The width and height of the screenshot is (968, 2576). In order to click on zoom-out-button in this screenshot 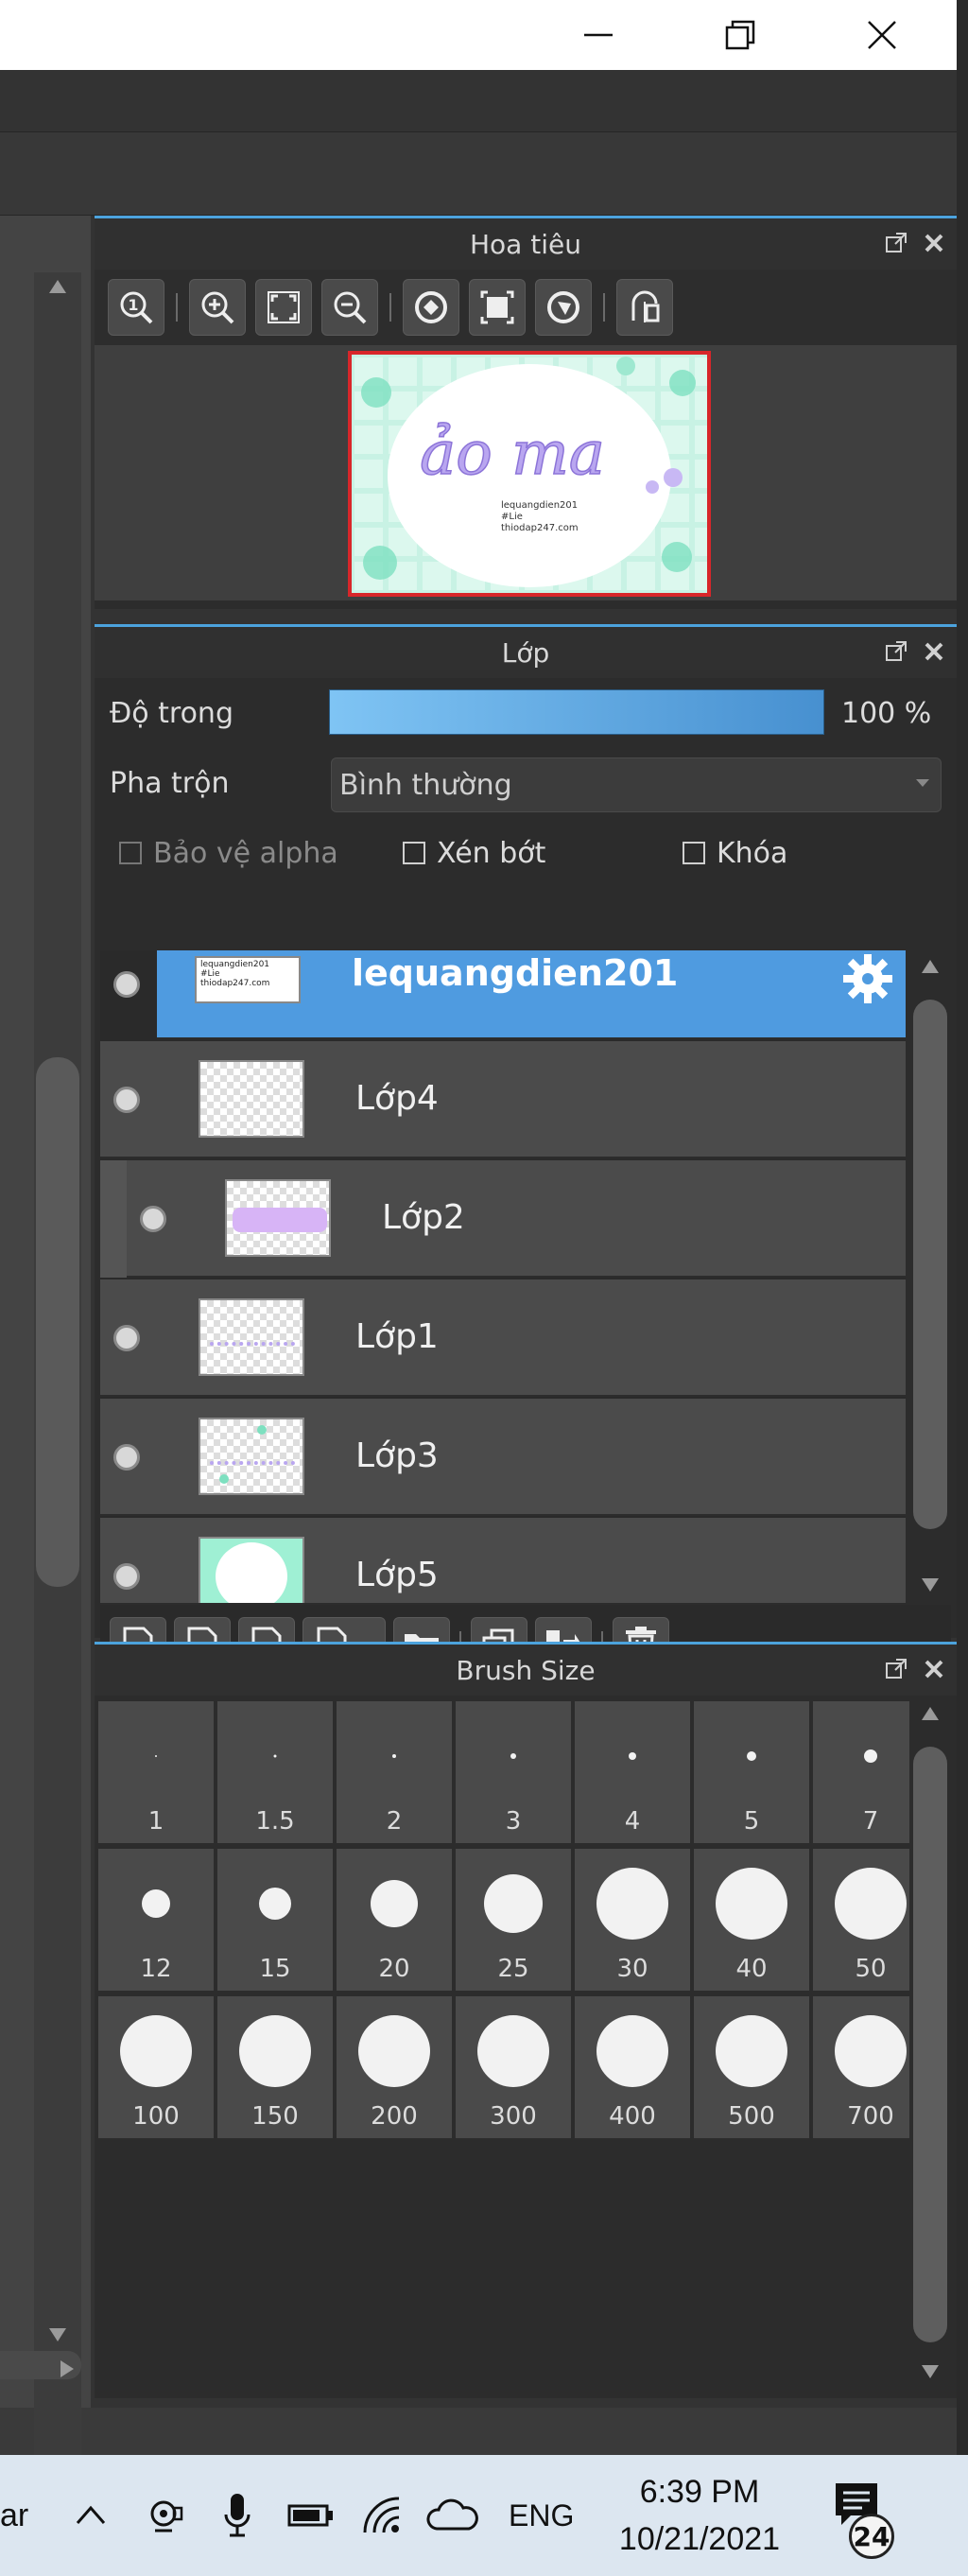, I will do `click(350, 307)`.